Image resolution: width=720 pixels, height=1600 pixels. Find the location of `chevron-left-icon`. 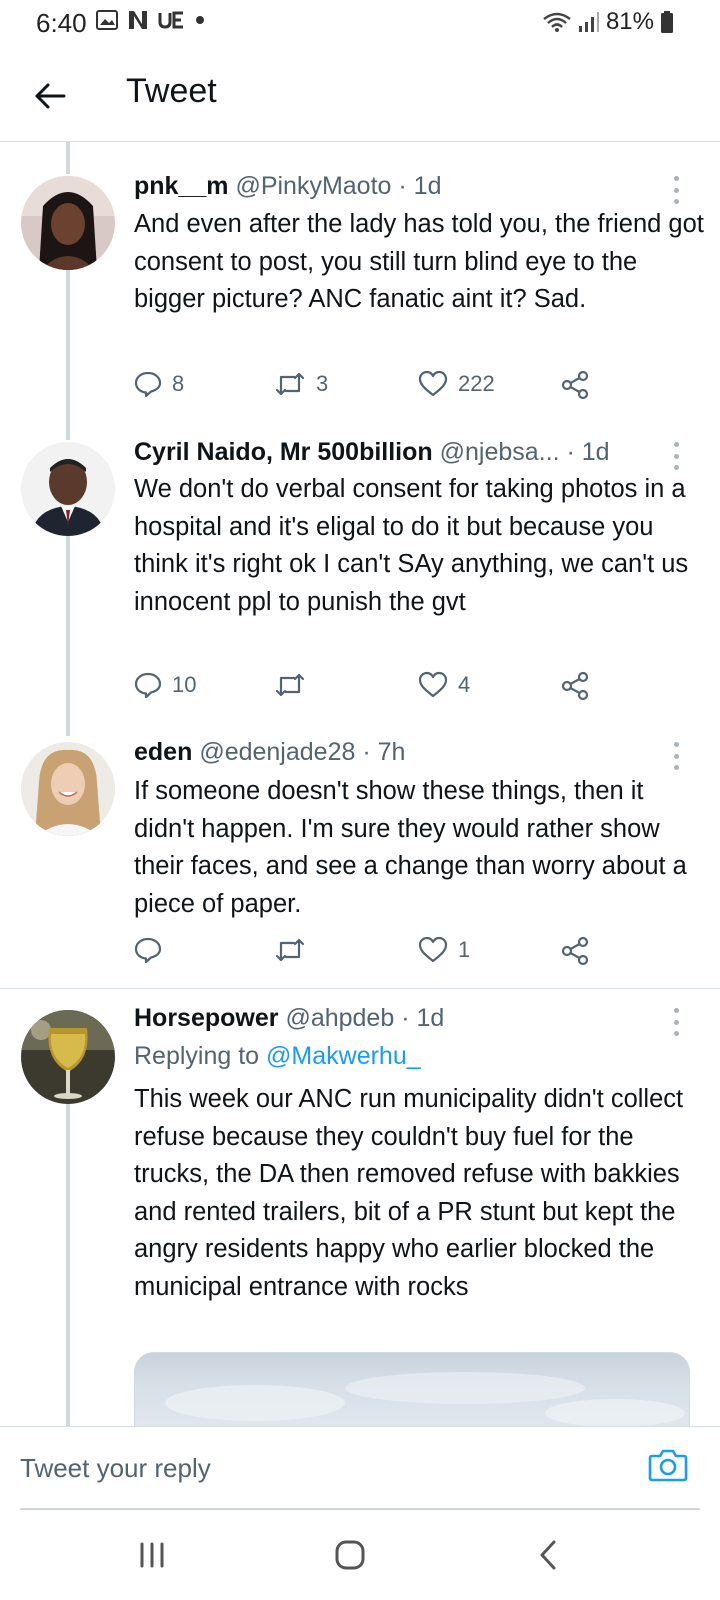

chevron-left-icon is located at coordinates (548, 1555).